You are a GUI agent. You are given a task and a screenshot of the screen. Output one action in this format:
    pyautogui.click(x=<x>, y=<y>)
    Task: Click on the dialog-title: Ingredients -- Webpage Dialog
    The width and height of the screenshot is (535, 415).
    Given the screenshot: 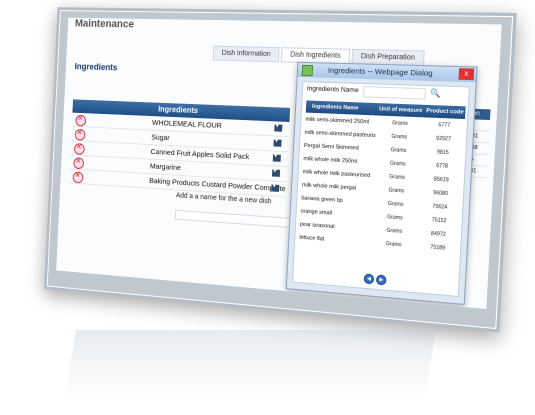 What is the action you would take?
    pyautogui.click(x=380, y=71)
    